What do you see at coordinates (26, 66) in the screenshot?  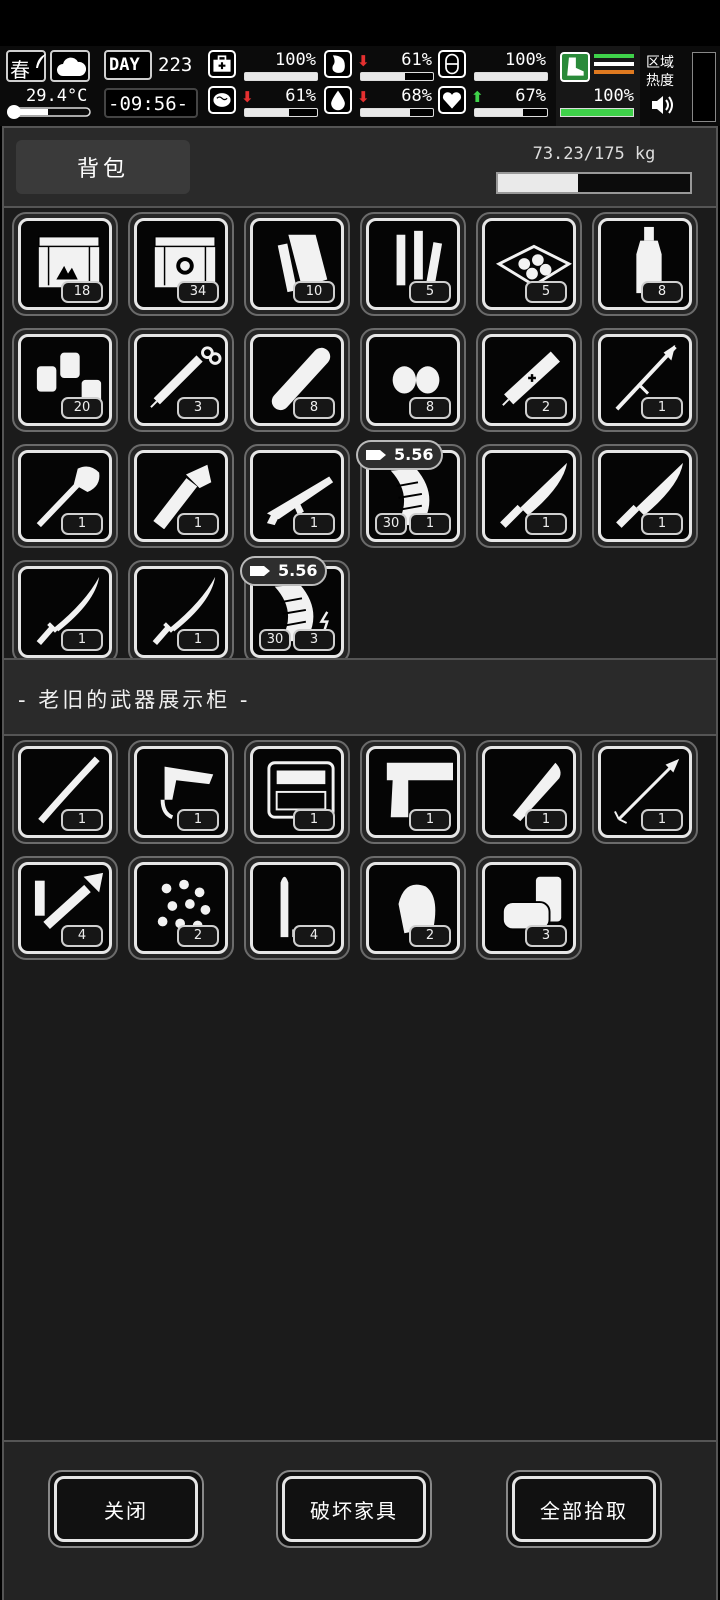 I see `season-badge: 春` at bounding box center [26, 66].